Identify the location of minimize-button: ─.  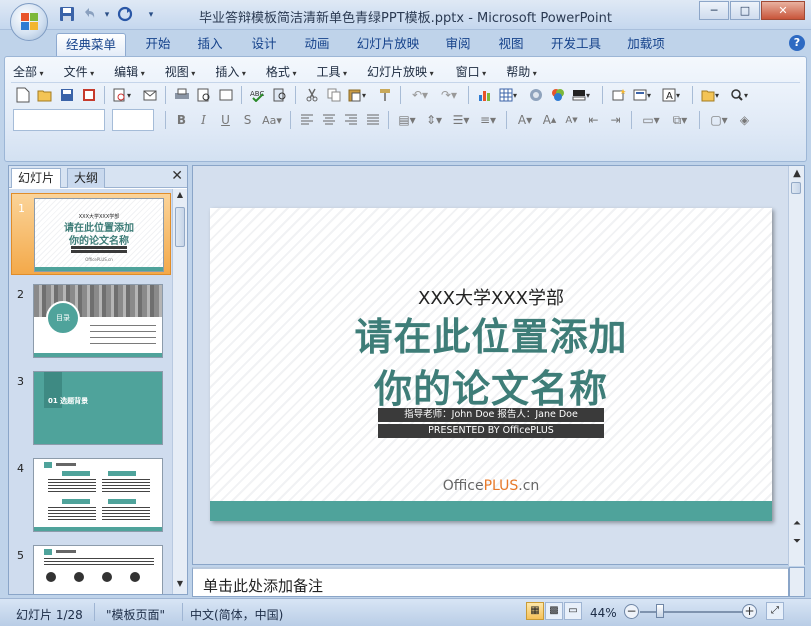
(714, 10).